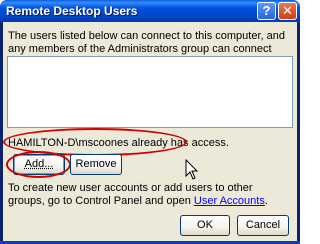  I want to click on add-highlight-ellipse, so click(38, 164).